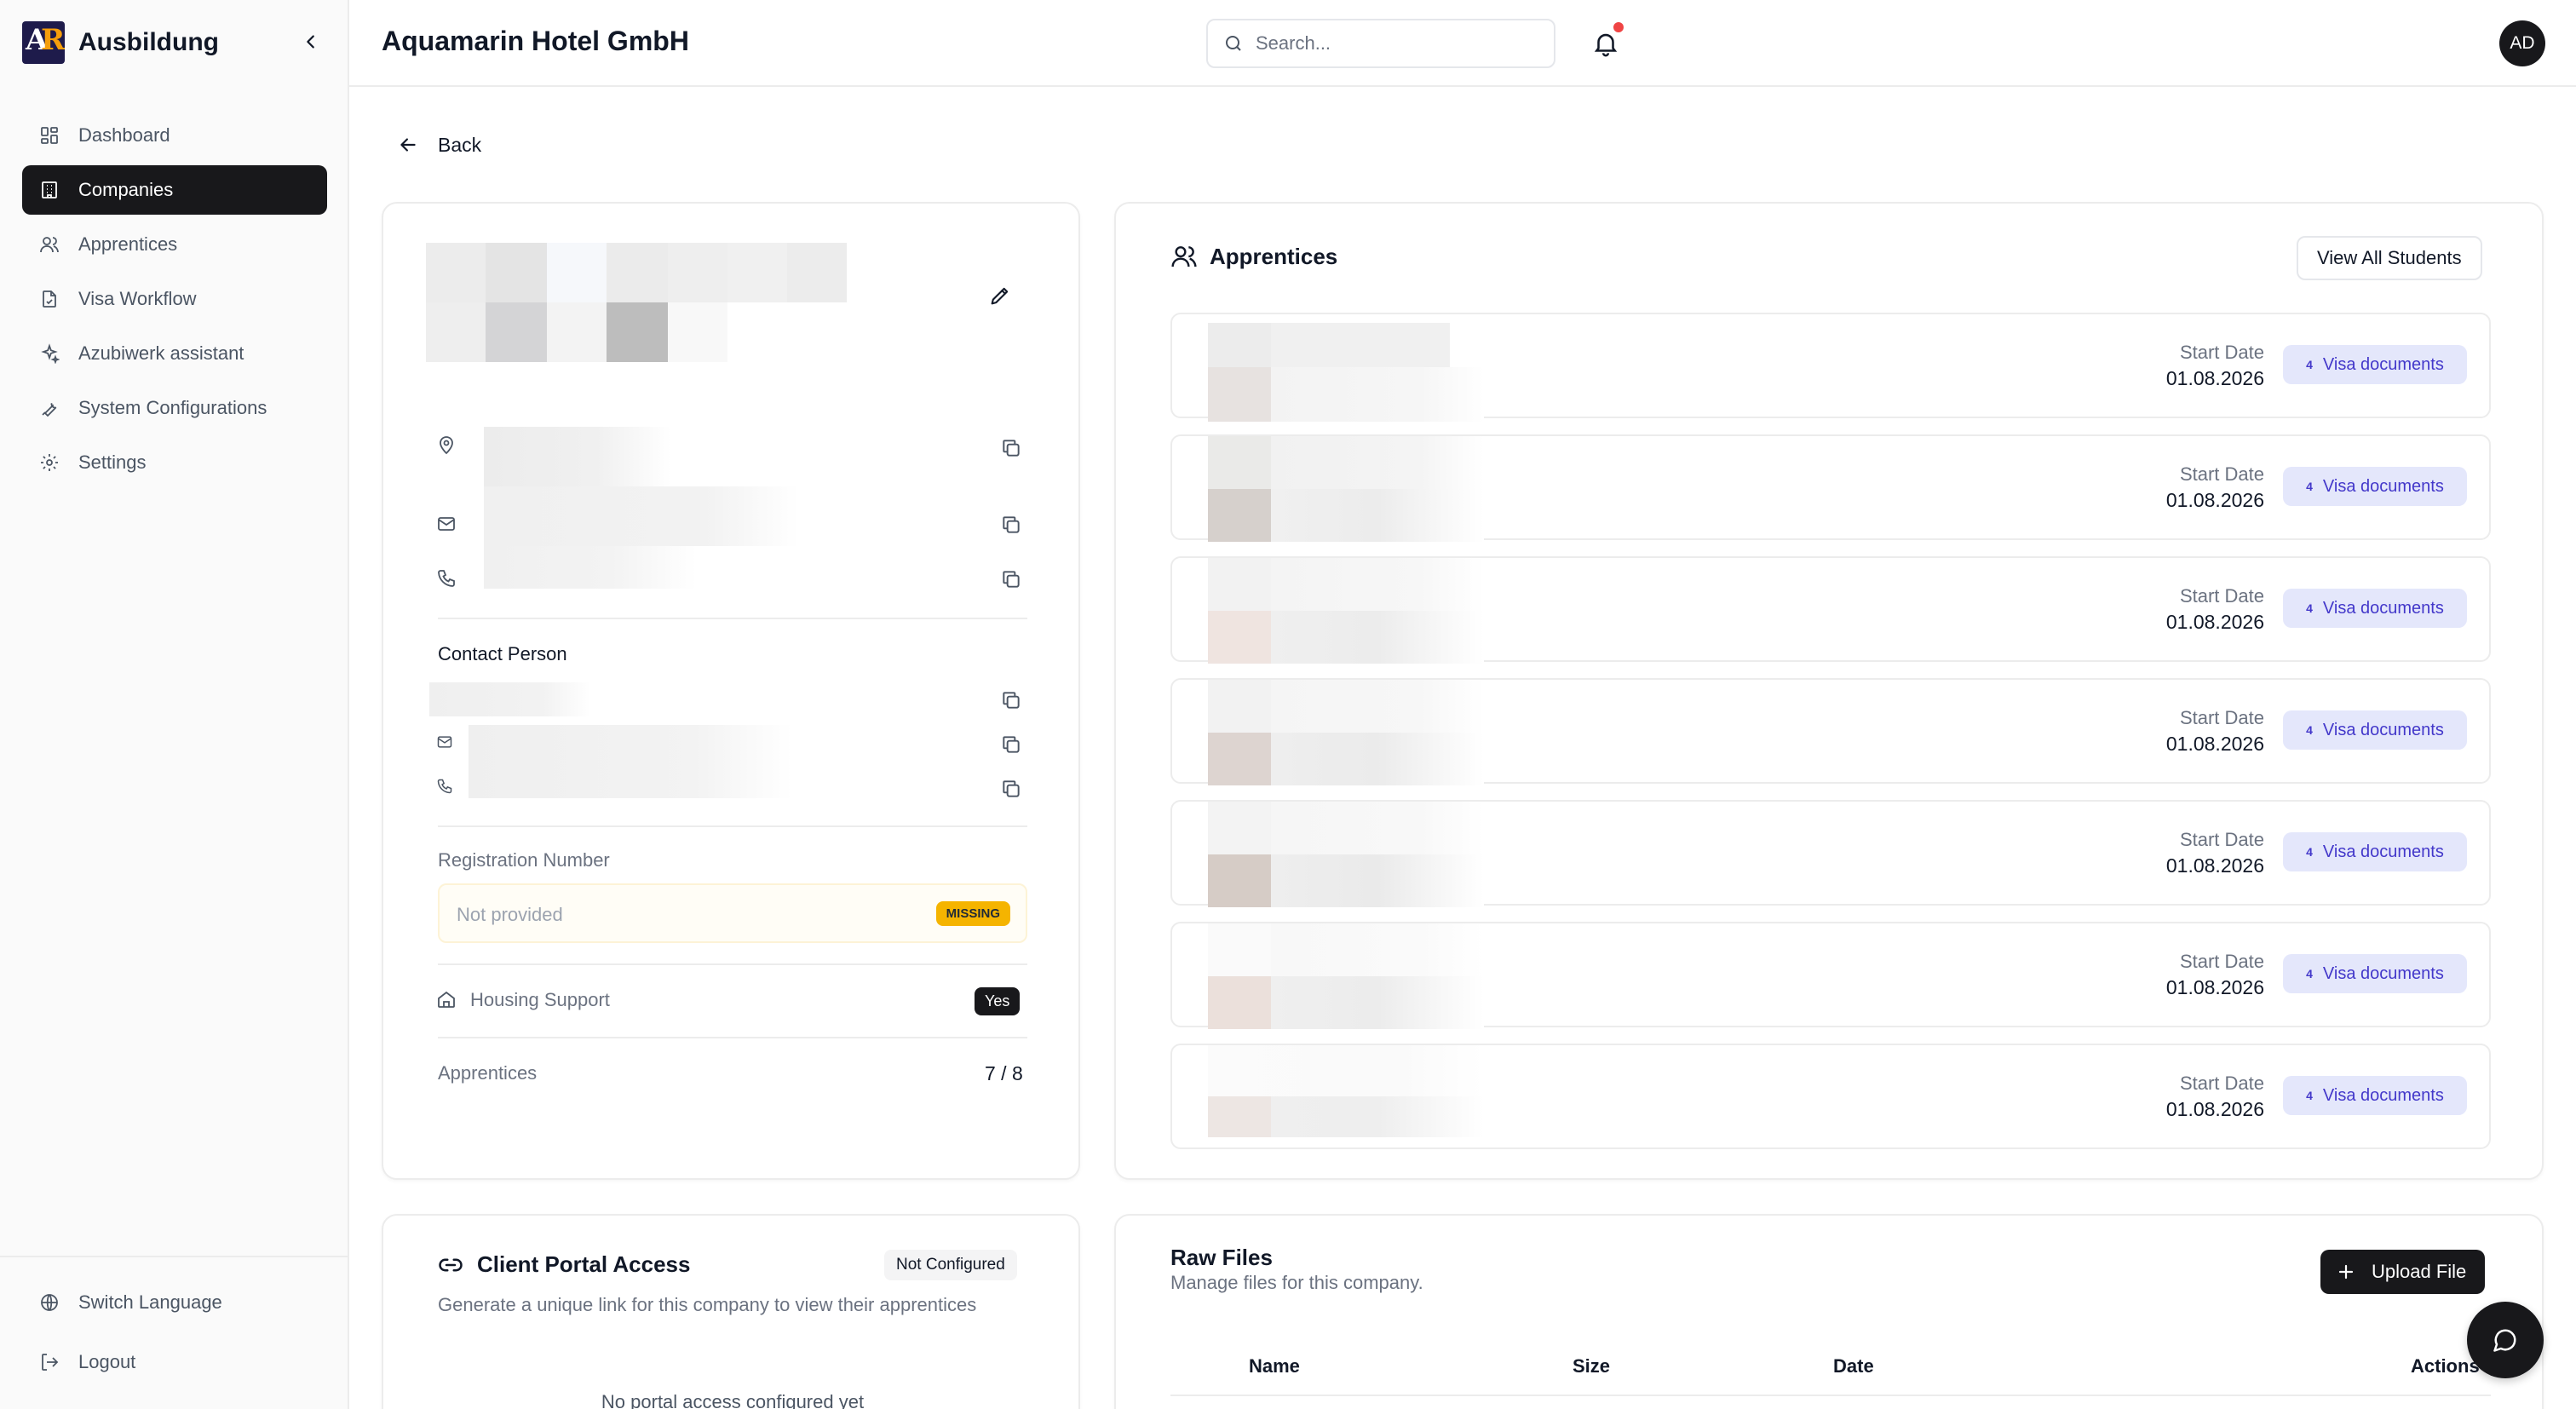 This screenshot has height=1409, width=2576. I want to click on portal-status-badge: Not Configured, so click(950, 1265).